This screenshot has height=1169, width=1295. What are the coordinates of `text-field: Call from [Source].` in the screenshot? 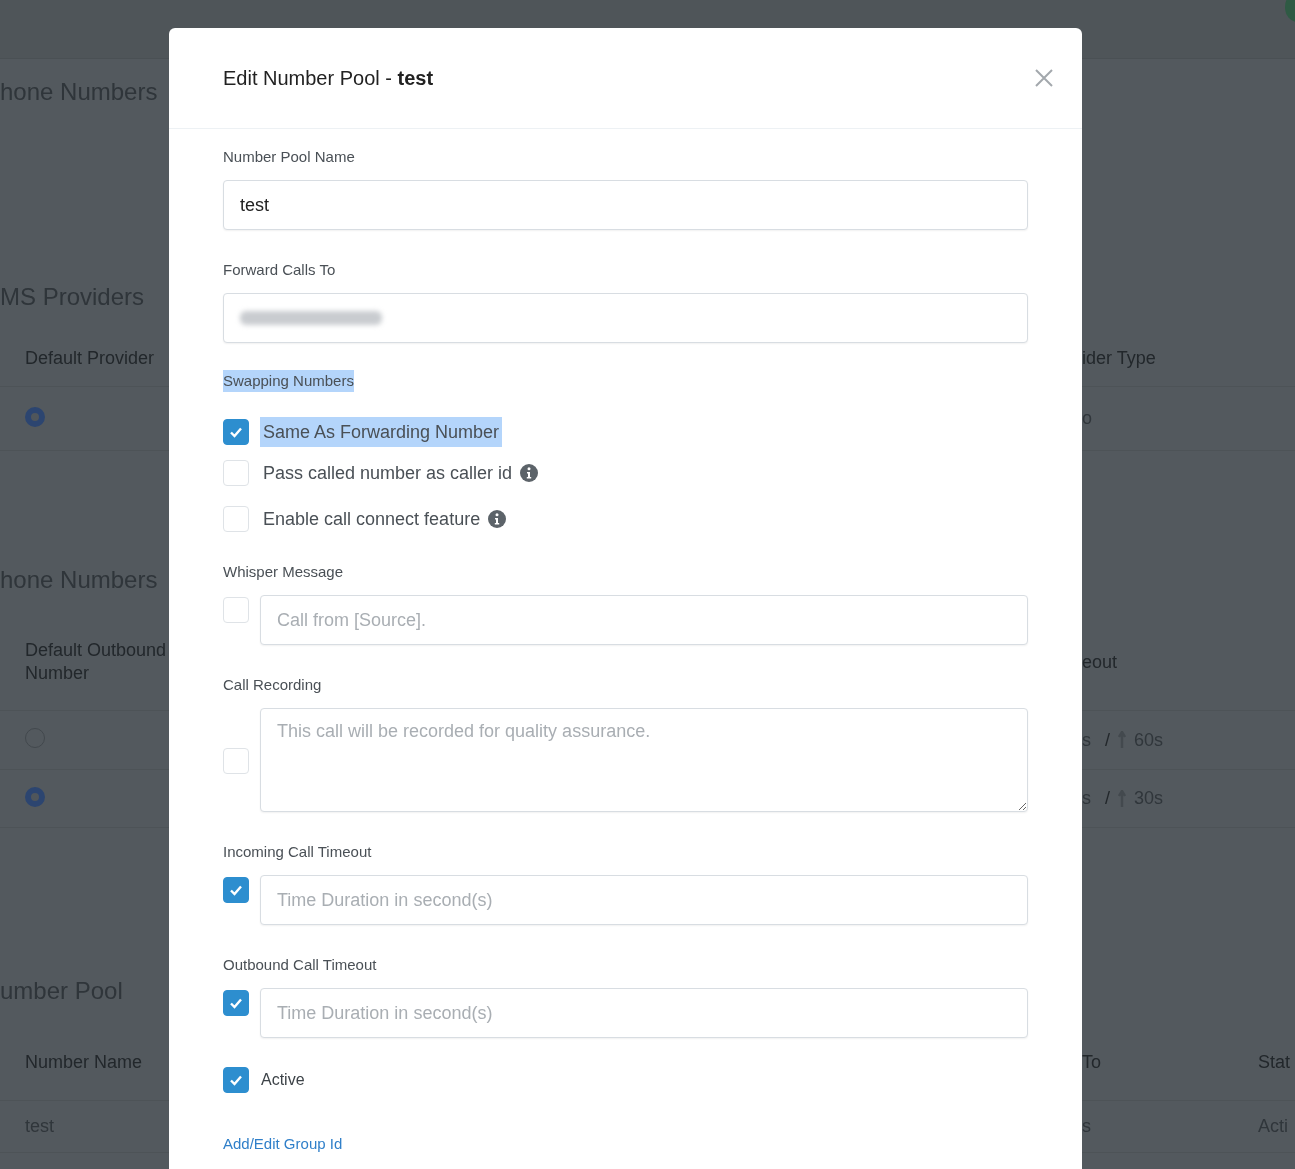 It's located at (644, 620).